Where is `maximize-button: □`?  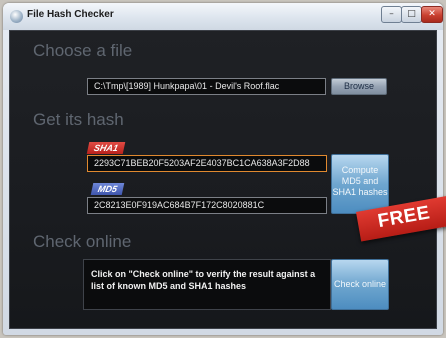 maximize-button: □ is located at coordinates (411, 14).